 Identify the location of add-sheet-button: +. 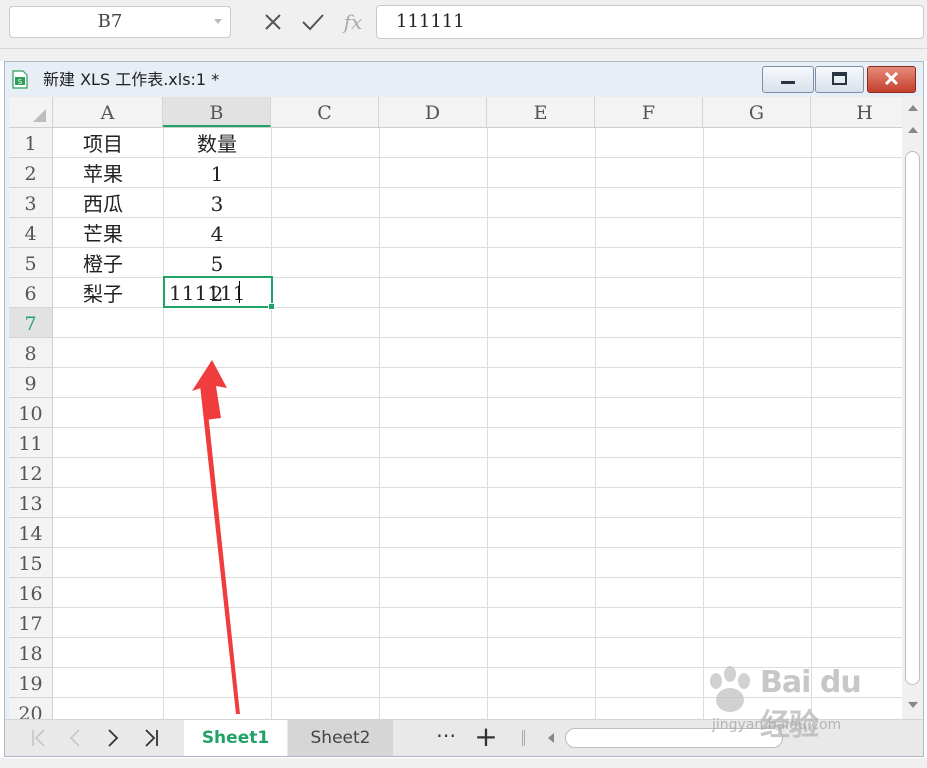
(486, 738).